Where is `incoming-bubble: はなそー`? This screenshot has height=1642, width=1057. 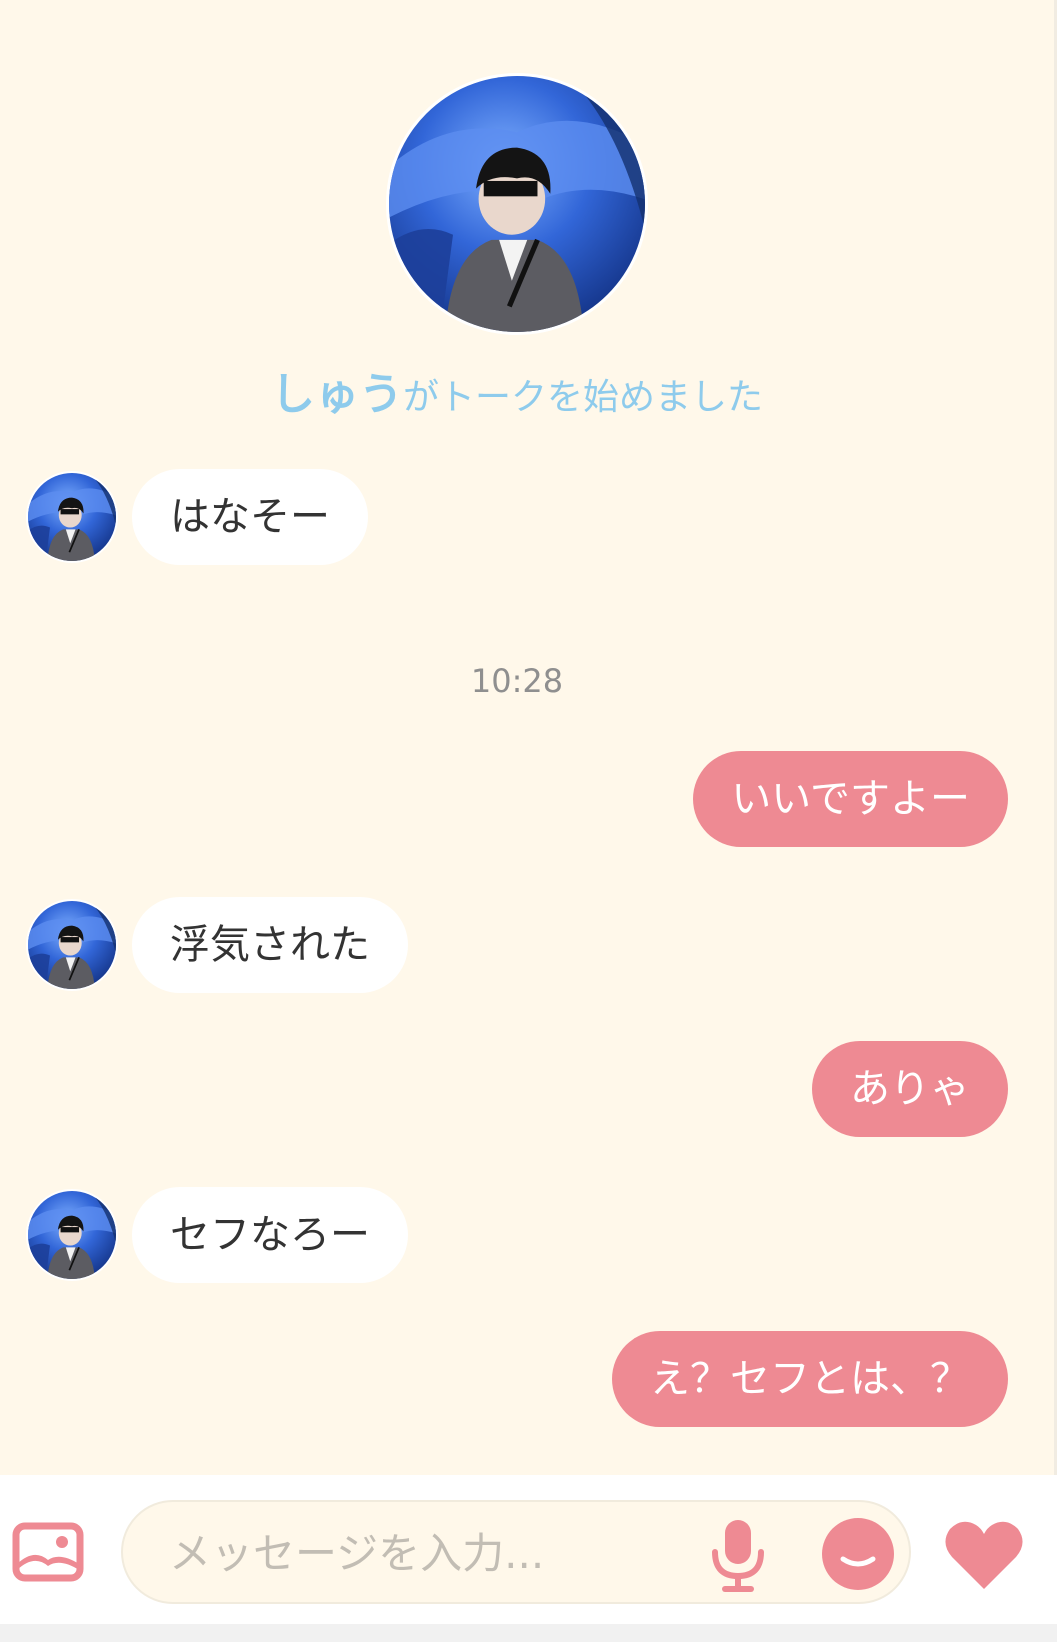 incoming-bubble: はなそー is located at coordinates (250, 517).